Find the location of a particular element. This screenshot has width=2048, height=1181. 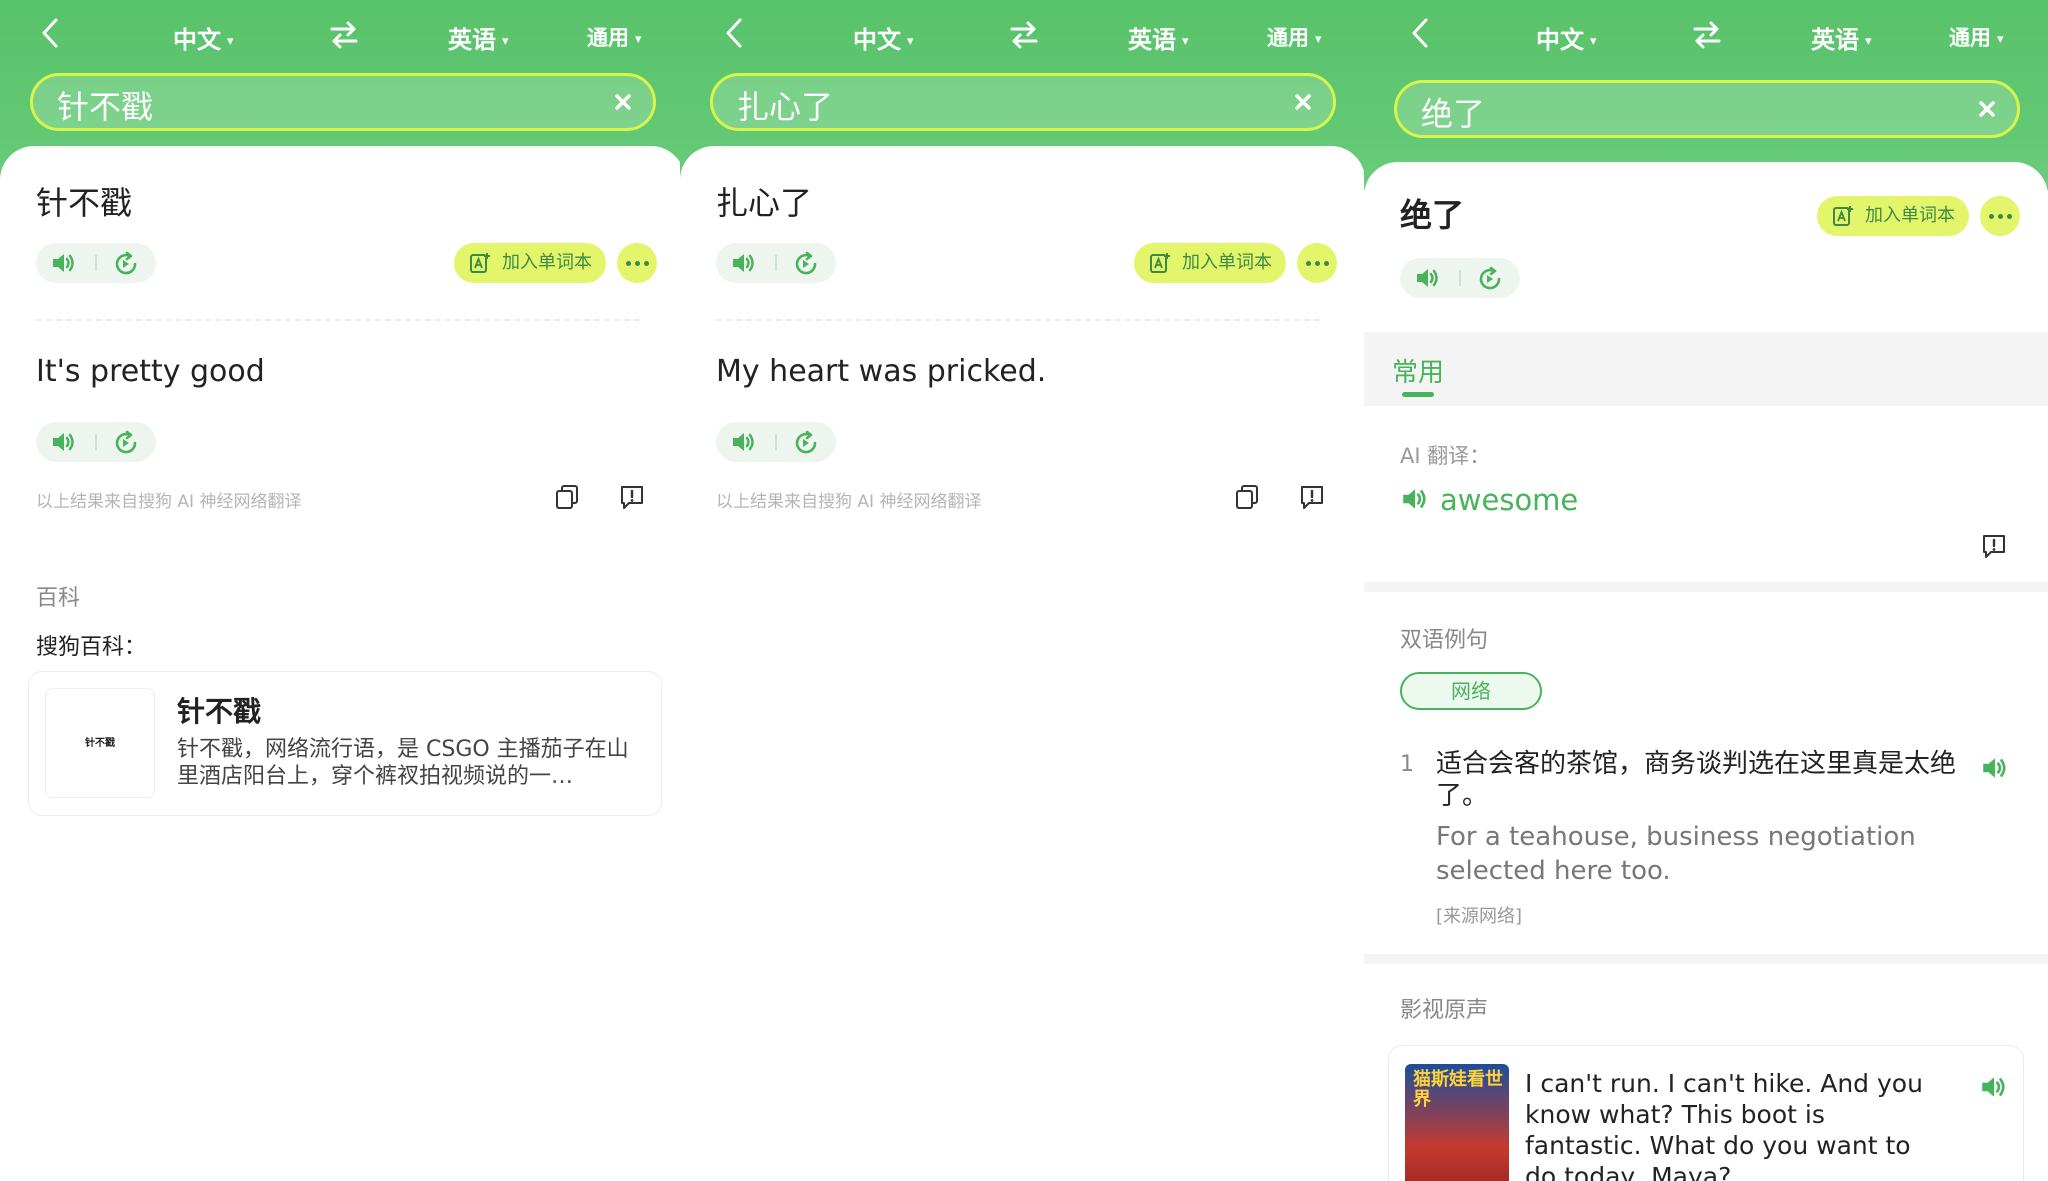

example-source: [来源网络] is located at coordinates (1479, 916).